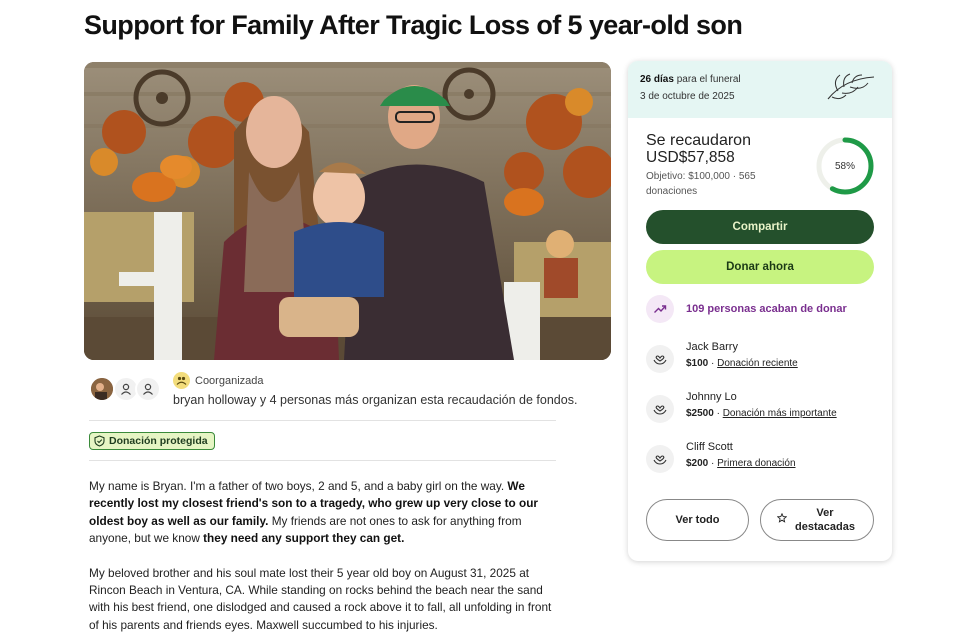  I want to click on donor-meta: $200 · Primera donación, so click(741, 463).